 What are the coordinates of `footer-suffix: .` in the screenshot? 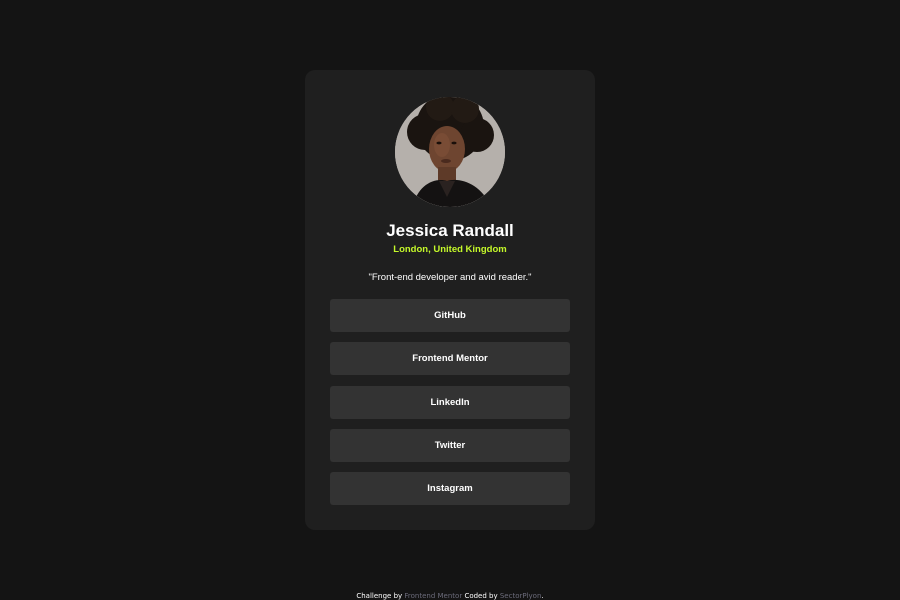 It's located at (542, 596).